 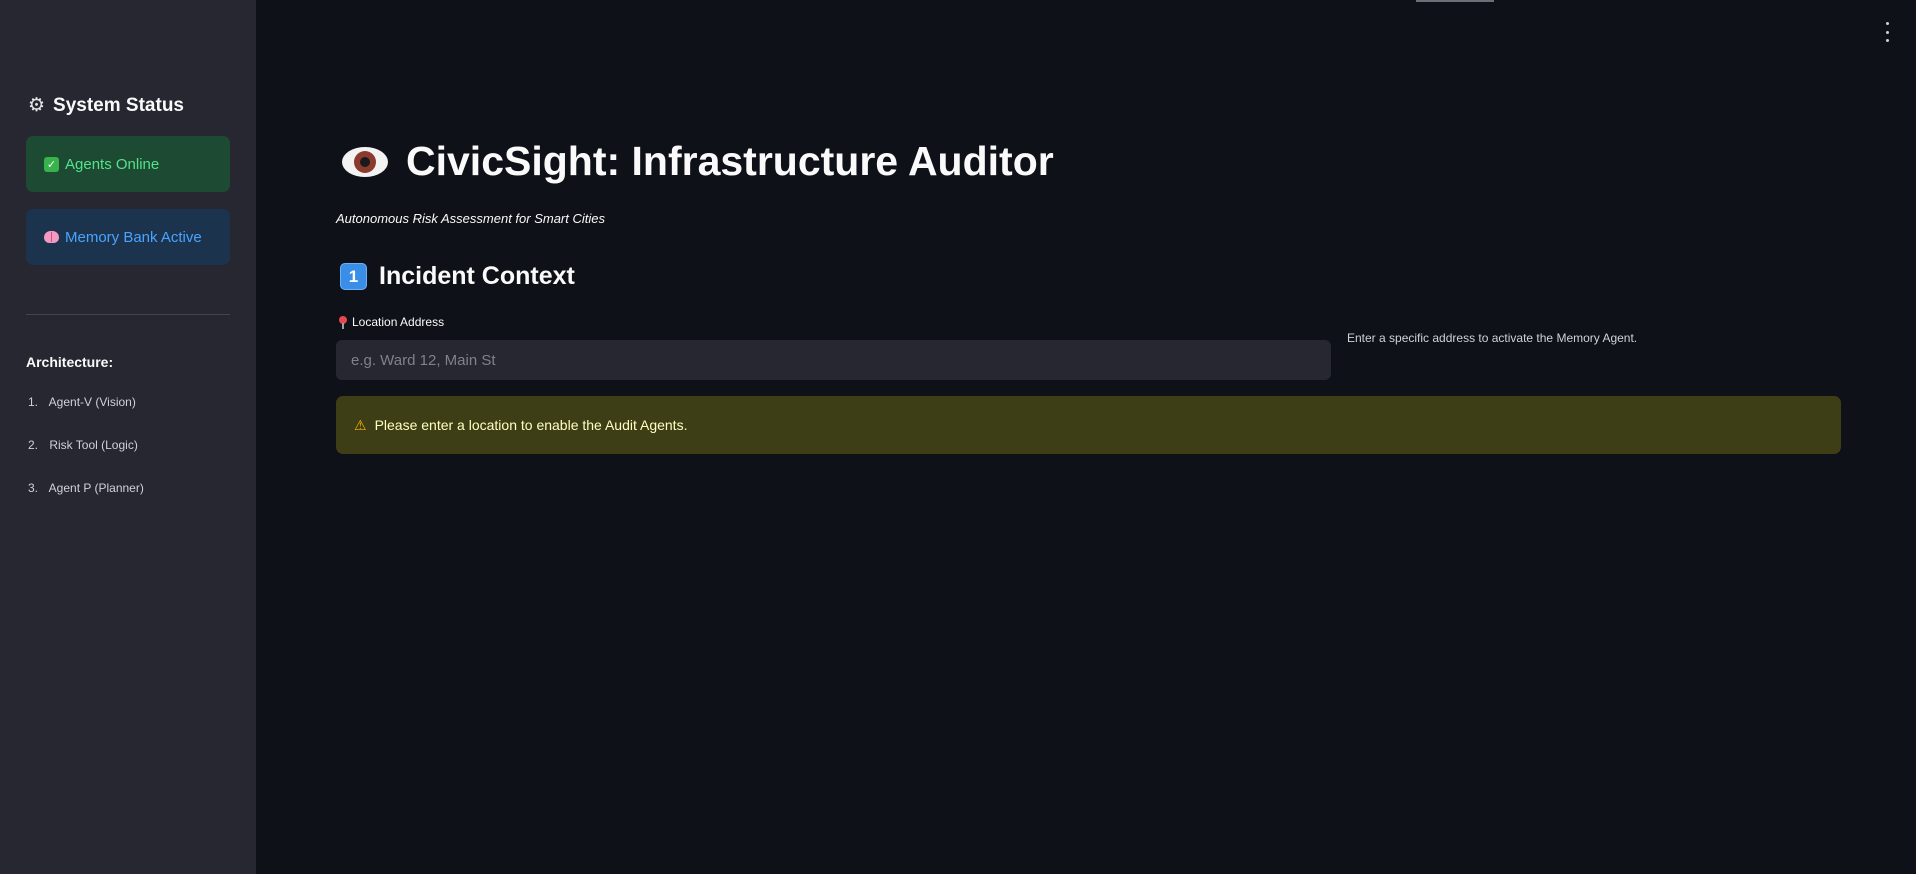 I want to click on section-heading-text: Incident Context, so click(x=477, y=276).